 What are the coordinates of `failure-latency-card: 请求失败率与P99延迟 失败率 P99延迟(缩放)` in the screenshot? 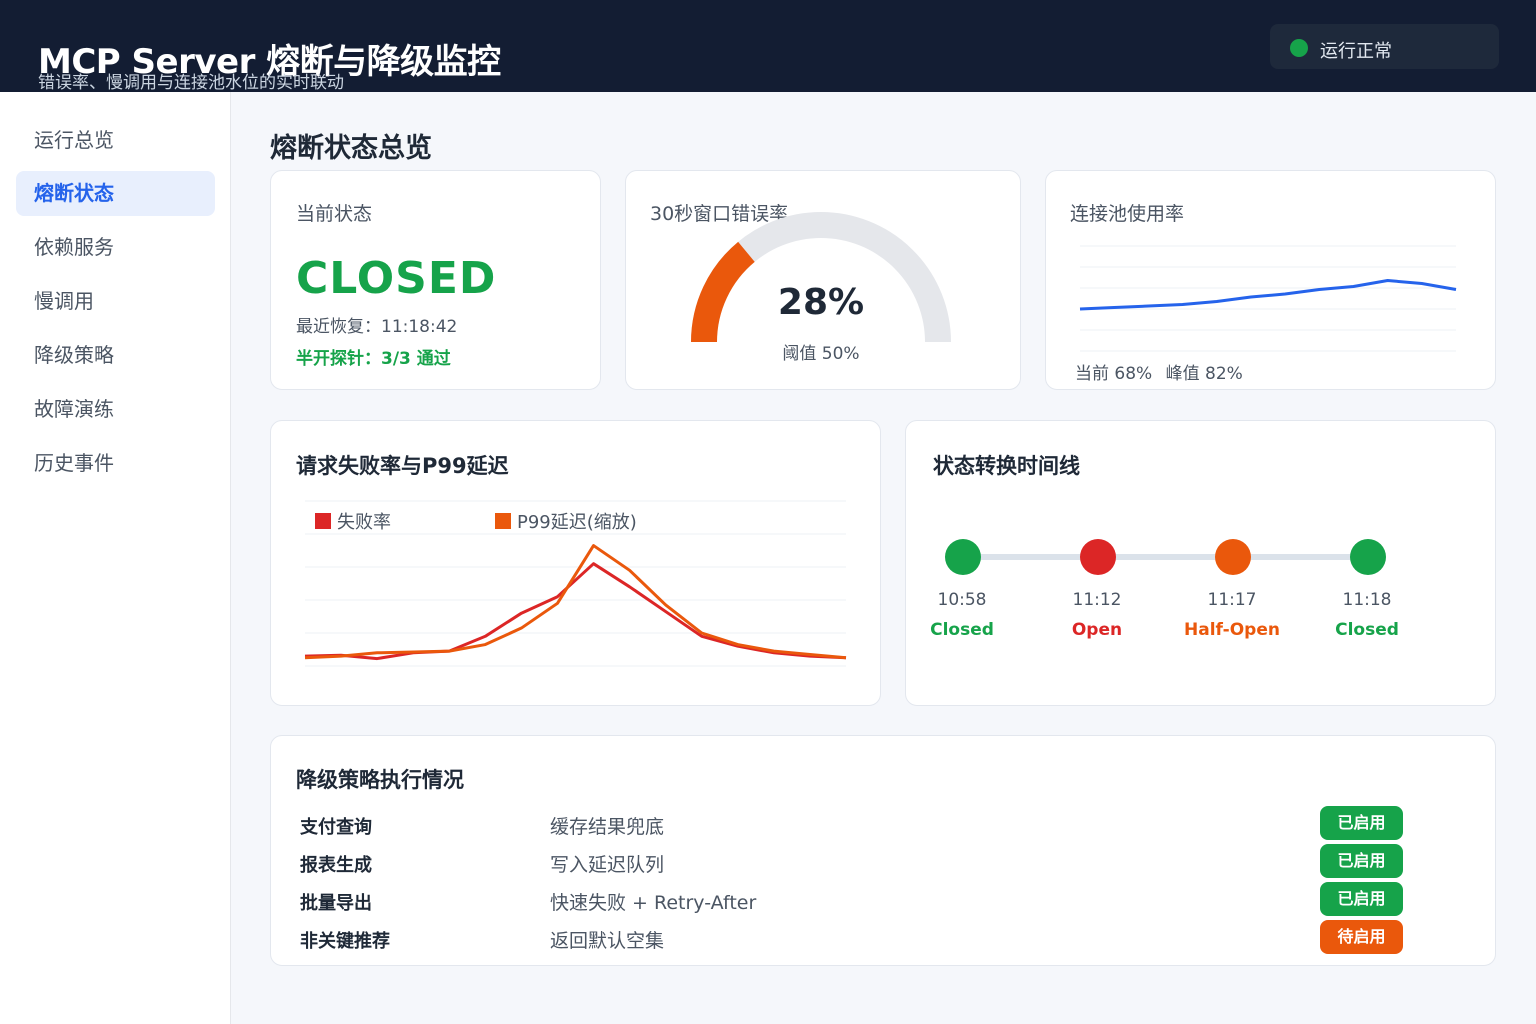 It's located at (575, 563).